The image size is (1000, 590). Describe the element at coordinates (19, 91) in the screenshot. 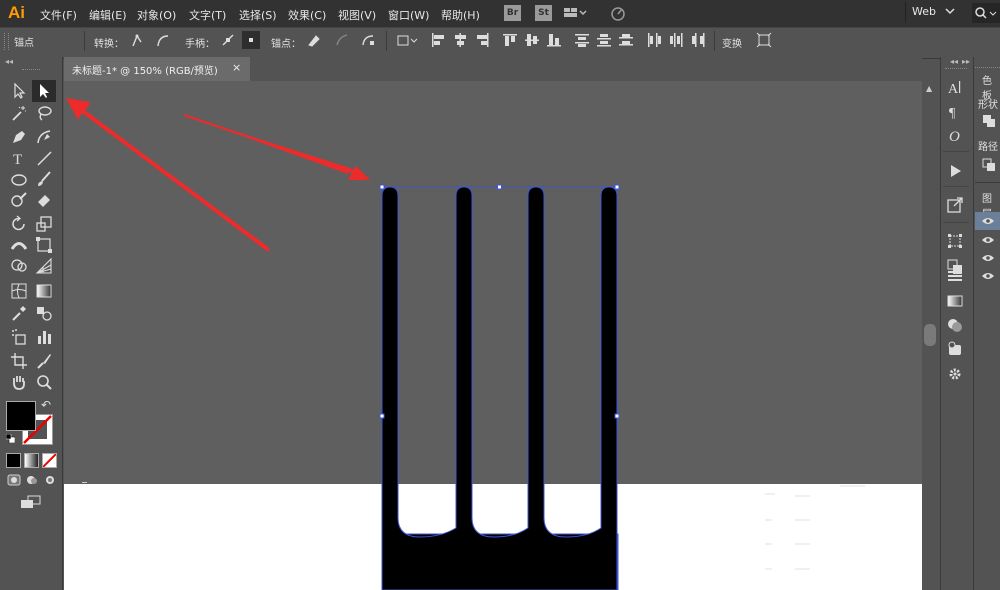

I see `selection-tool-icon` at that location.